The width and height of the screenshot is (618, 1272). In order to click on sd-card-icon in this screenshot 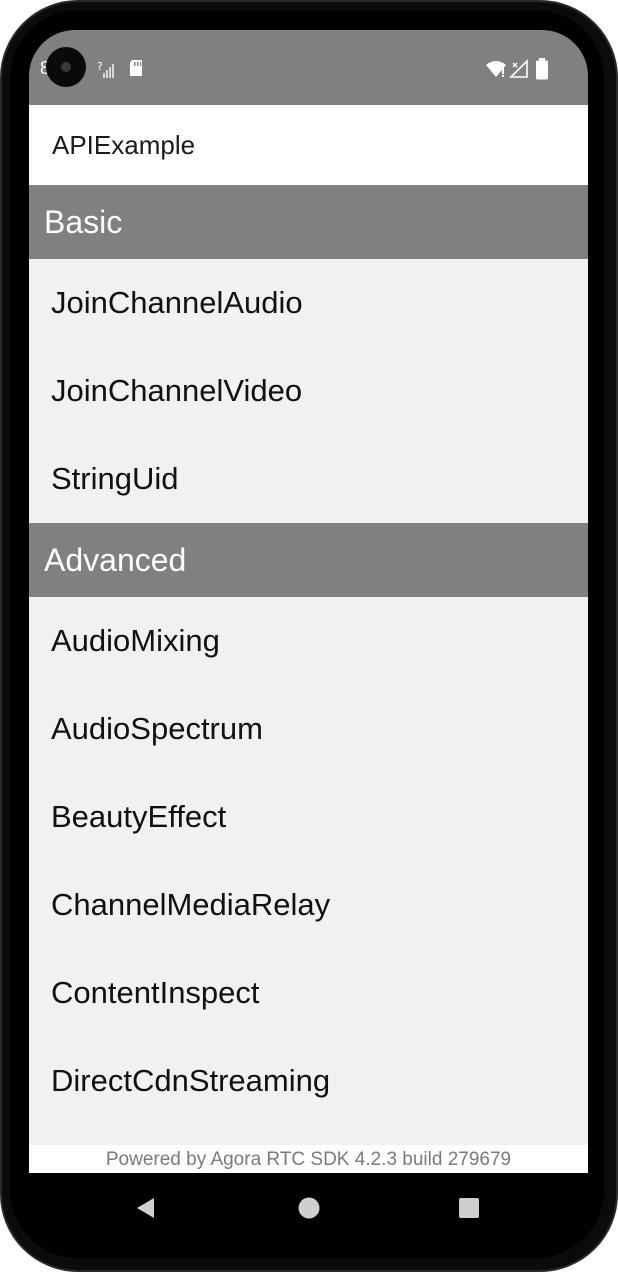, I will do `click(136, 68)`.